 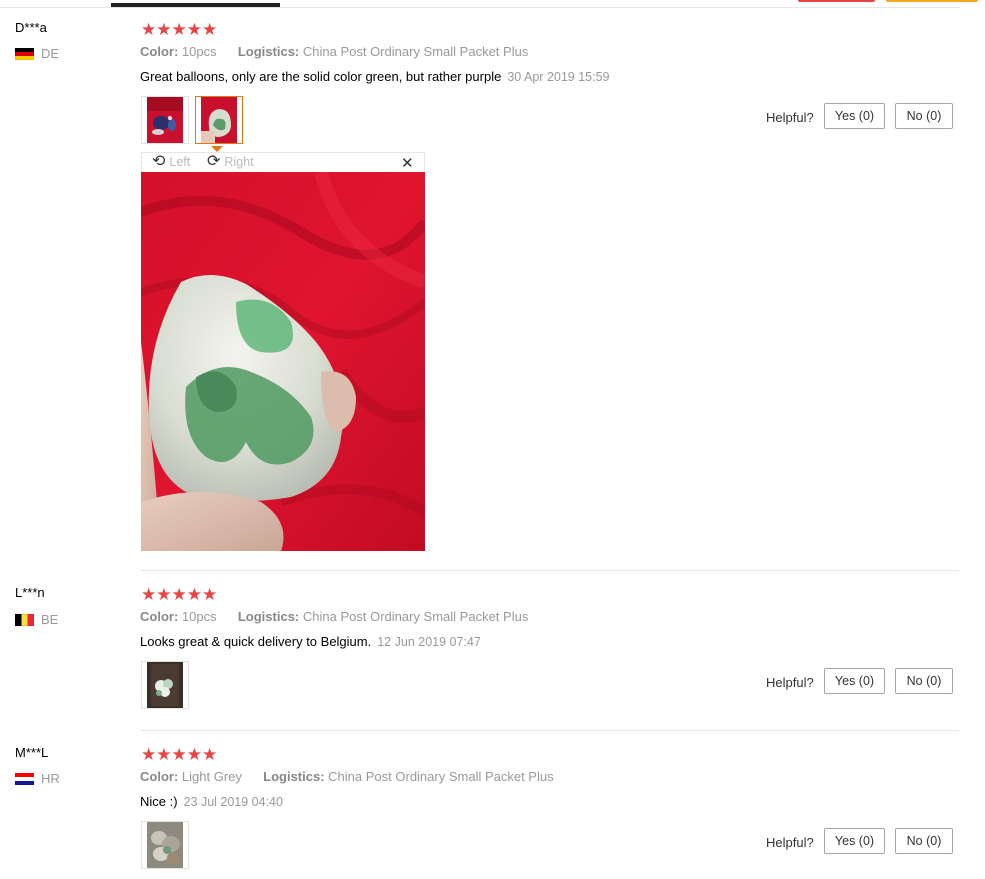 What do you see at coordinates (24, 778) in the screenshot?
I see `croatia-flag-icon` at bounding box center [24, 778].